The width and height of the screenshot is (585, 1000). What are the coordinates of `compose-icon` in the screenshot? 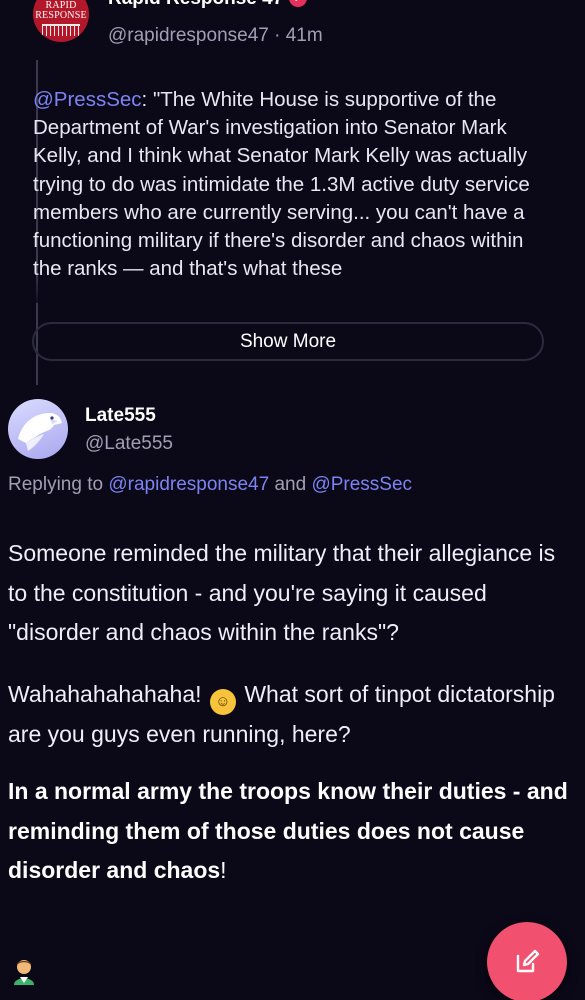 It's located at (528, 961).